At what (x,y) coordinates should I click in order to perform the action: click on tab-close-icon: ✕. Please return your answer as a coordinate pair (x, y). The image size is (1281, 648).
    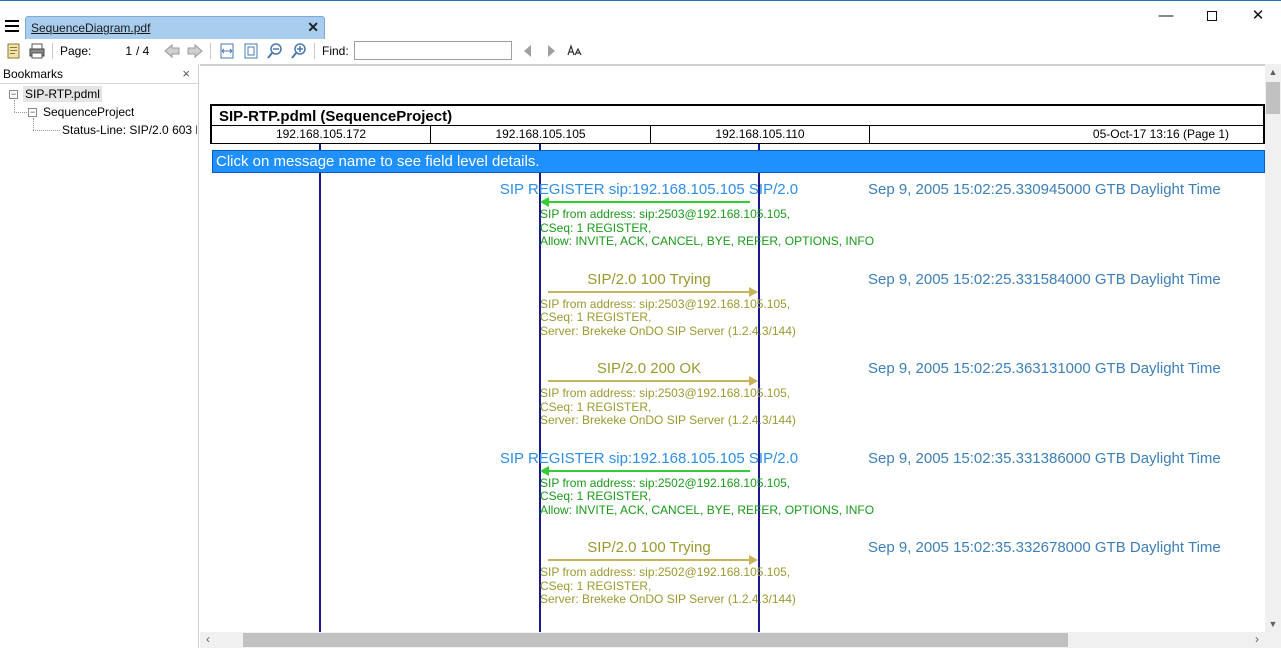
    Looking at the image, I should click on (313, 27).